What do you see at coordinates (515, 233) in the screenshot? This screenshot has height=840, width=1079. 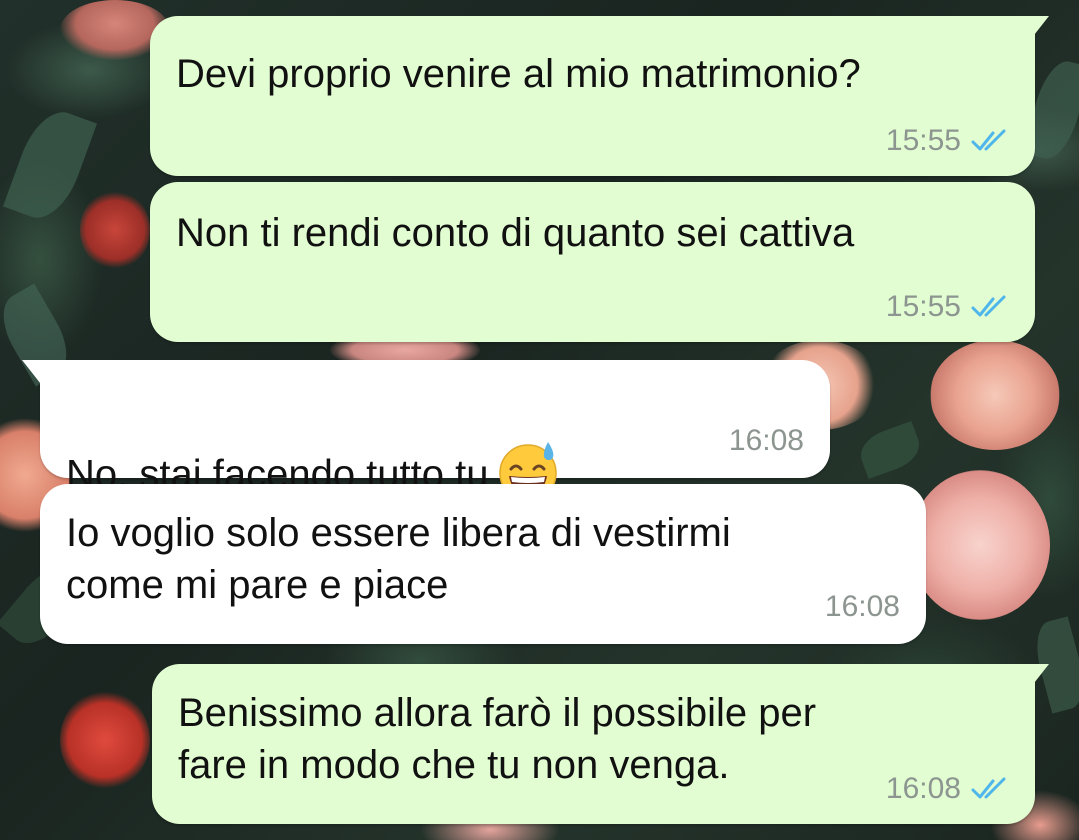 I see `message-text: Non ti rendi conto di quanto sei cattiva` at bounding box center [515, 233].